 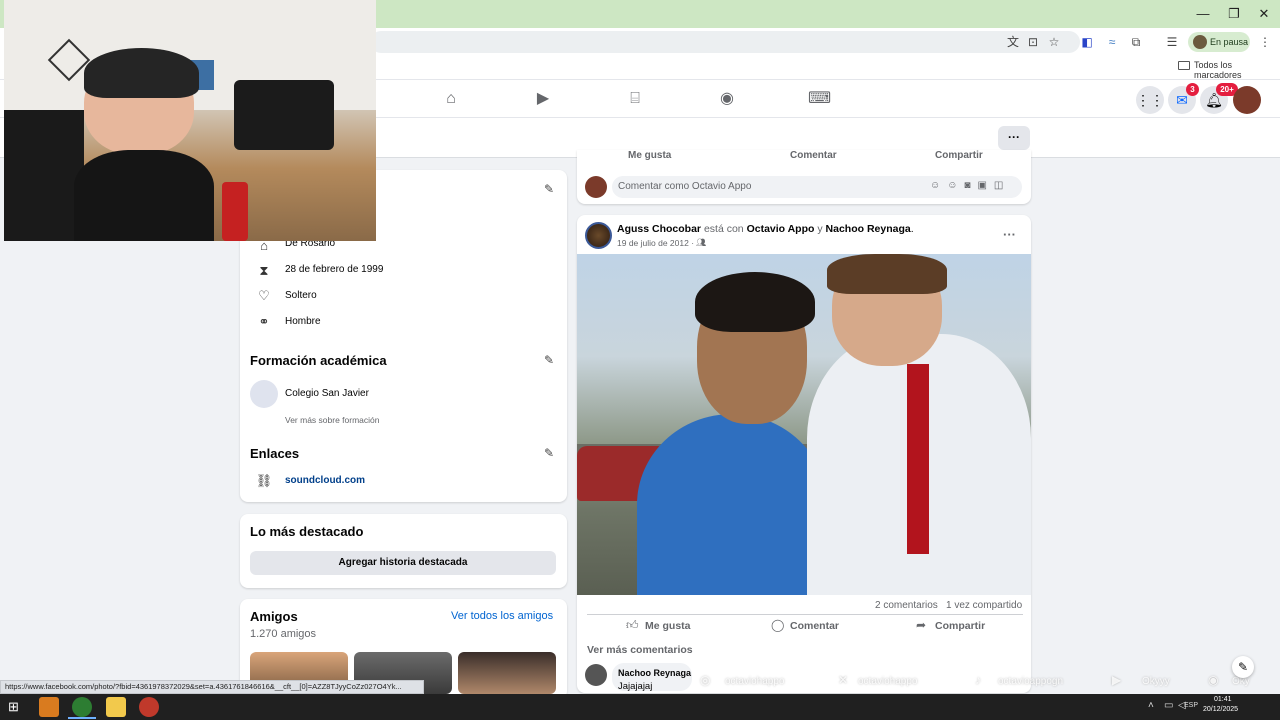 What do you see at coordinates (906, 605) in the screenshot?
I see `comments-count: 2 comentarios` at bounding box center [906, 605].